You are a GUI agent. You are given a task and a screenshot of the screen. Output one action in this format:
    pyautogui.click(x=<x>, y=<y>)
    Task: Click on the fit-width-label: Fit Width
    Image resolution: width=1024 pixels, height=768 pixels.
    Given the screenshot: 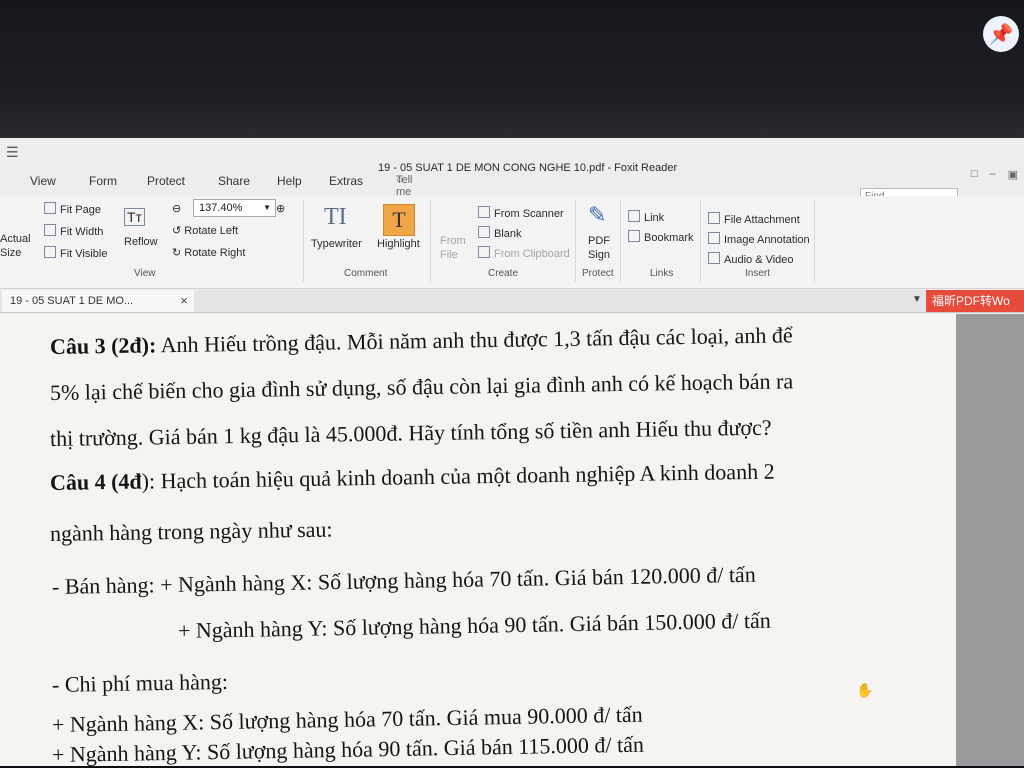 What is the action you would take?
    pyautogui.click(x=82, y=232)
    